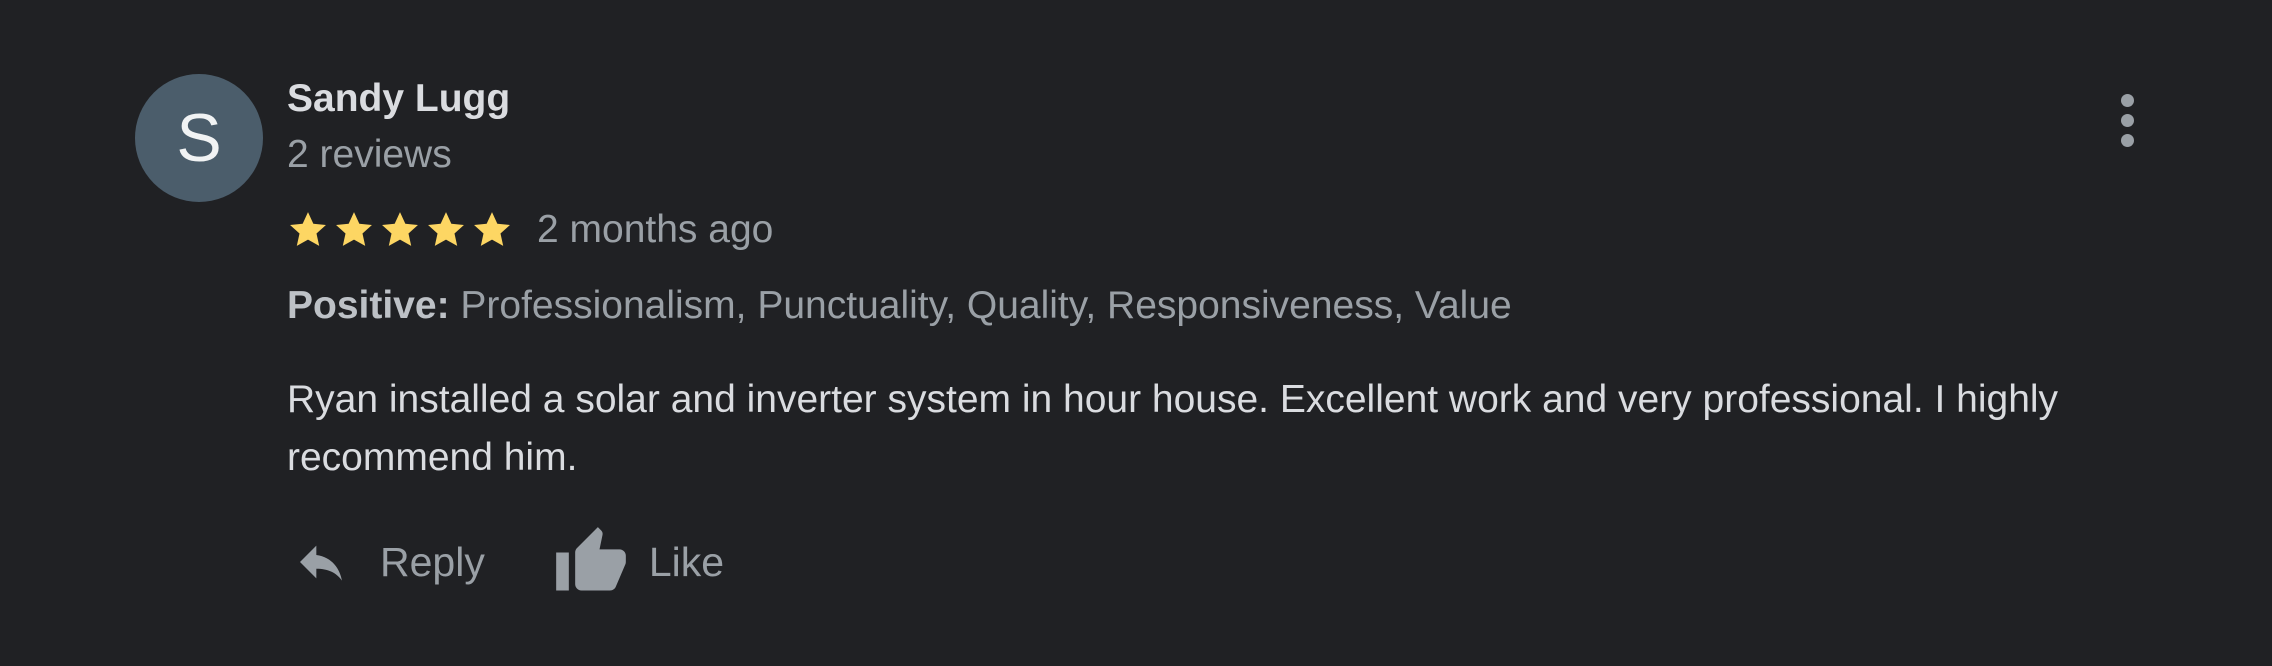 This screenshot has height=666, width=2272. I want to click on review-date: 2 months ago, so click(655, 229).